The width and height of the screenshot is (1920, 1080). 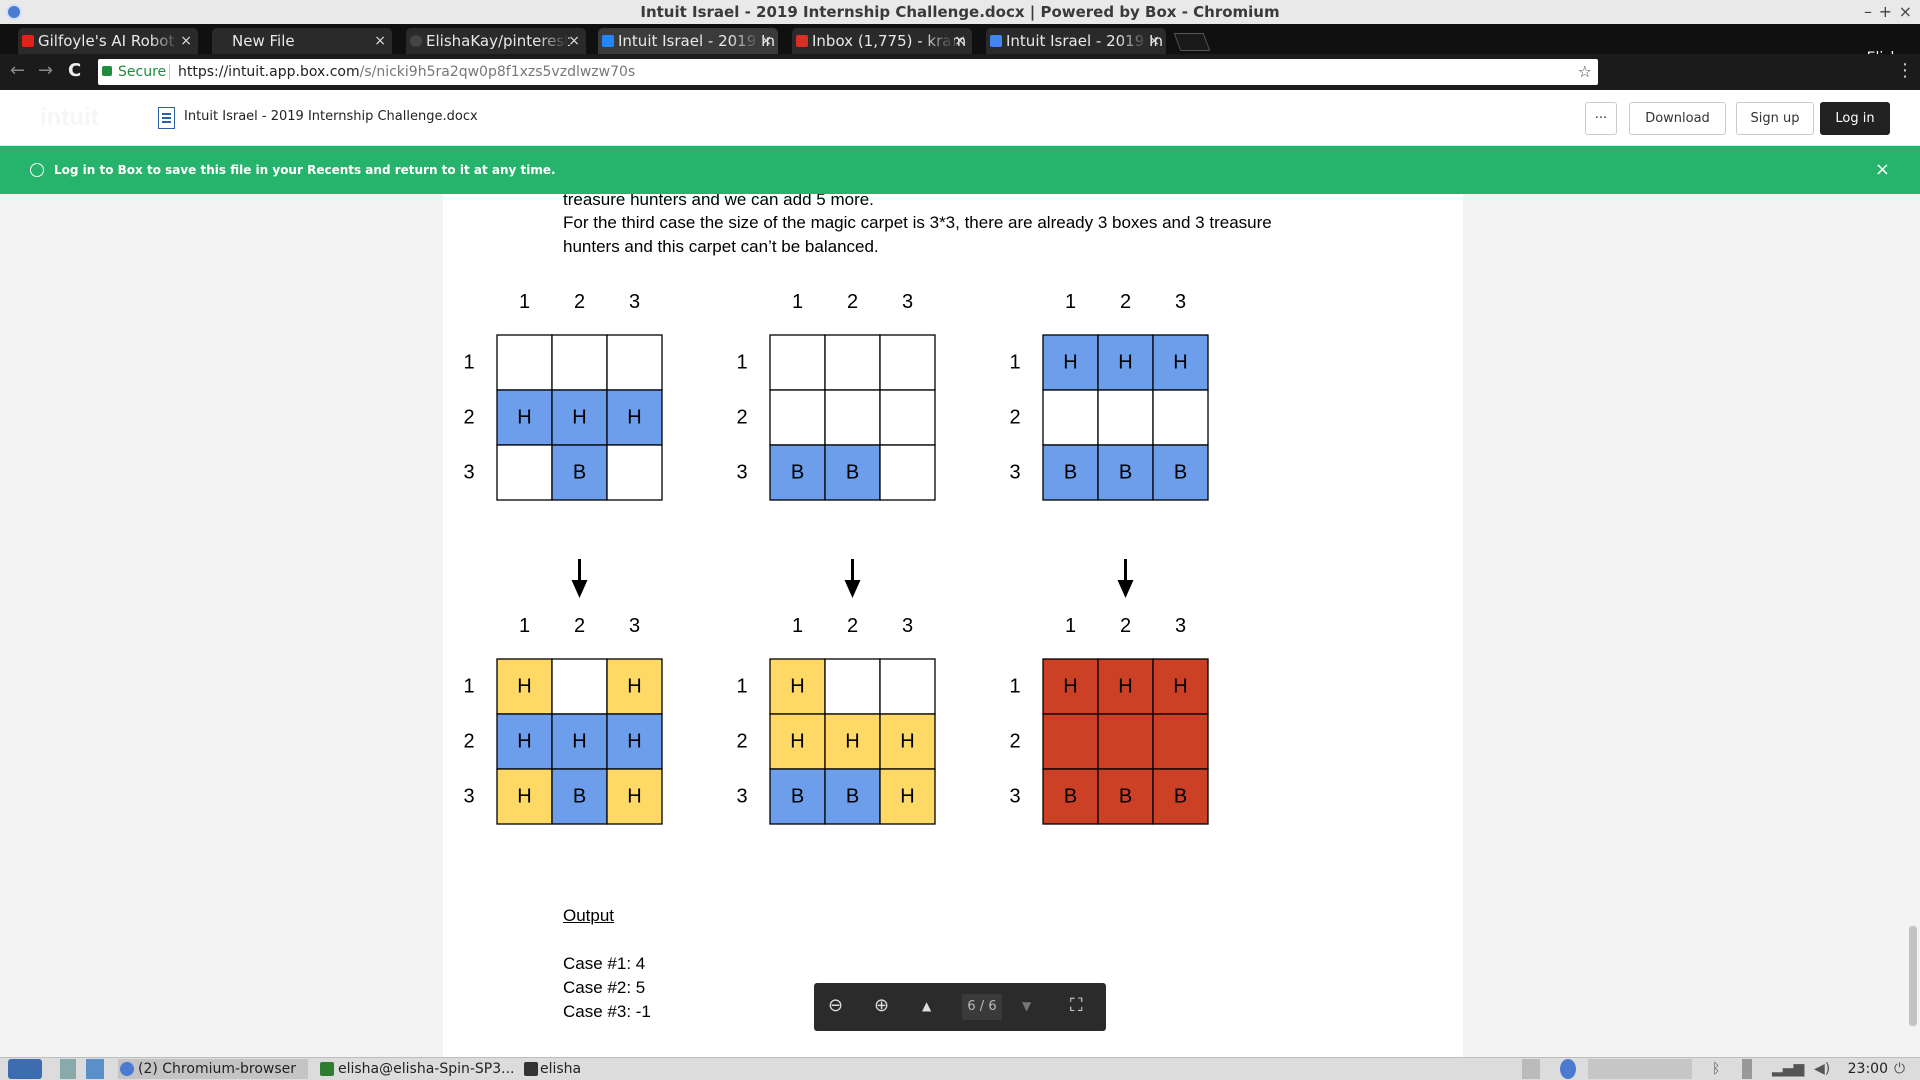 I want to click on network-icon: ▂▄▆, so click(x=1788, y=1069).